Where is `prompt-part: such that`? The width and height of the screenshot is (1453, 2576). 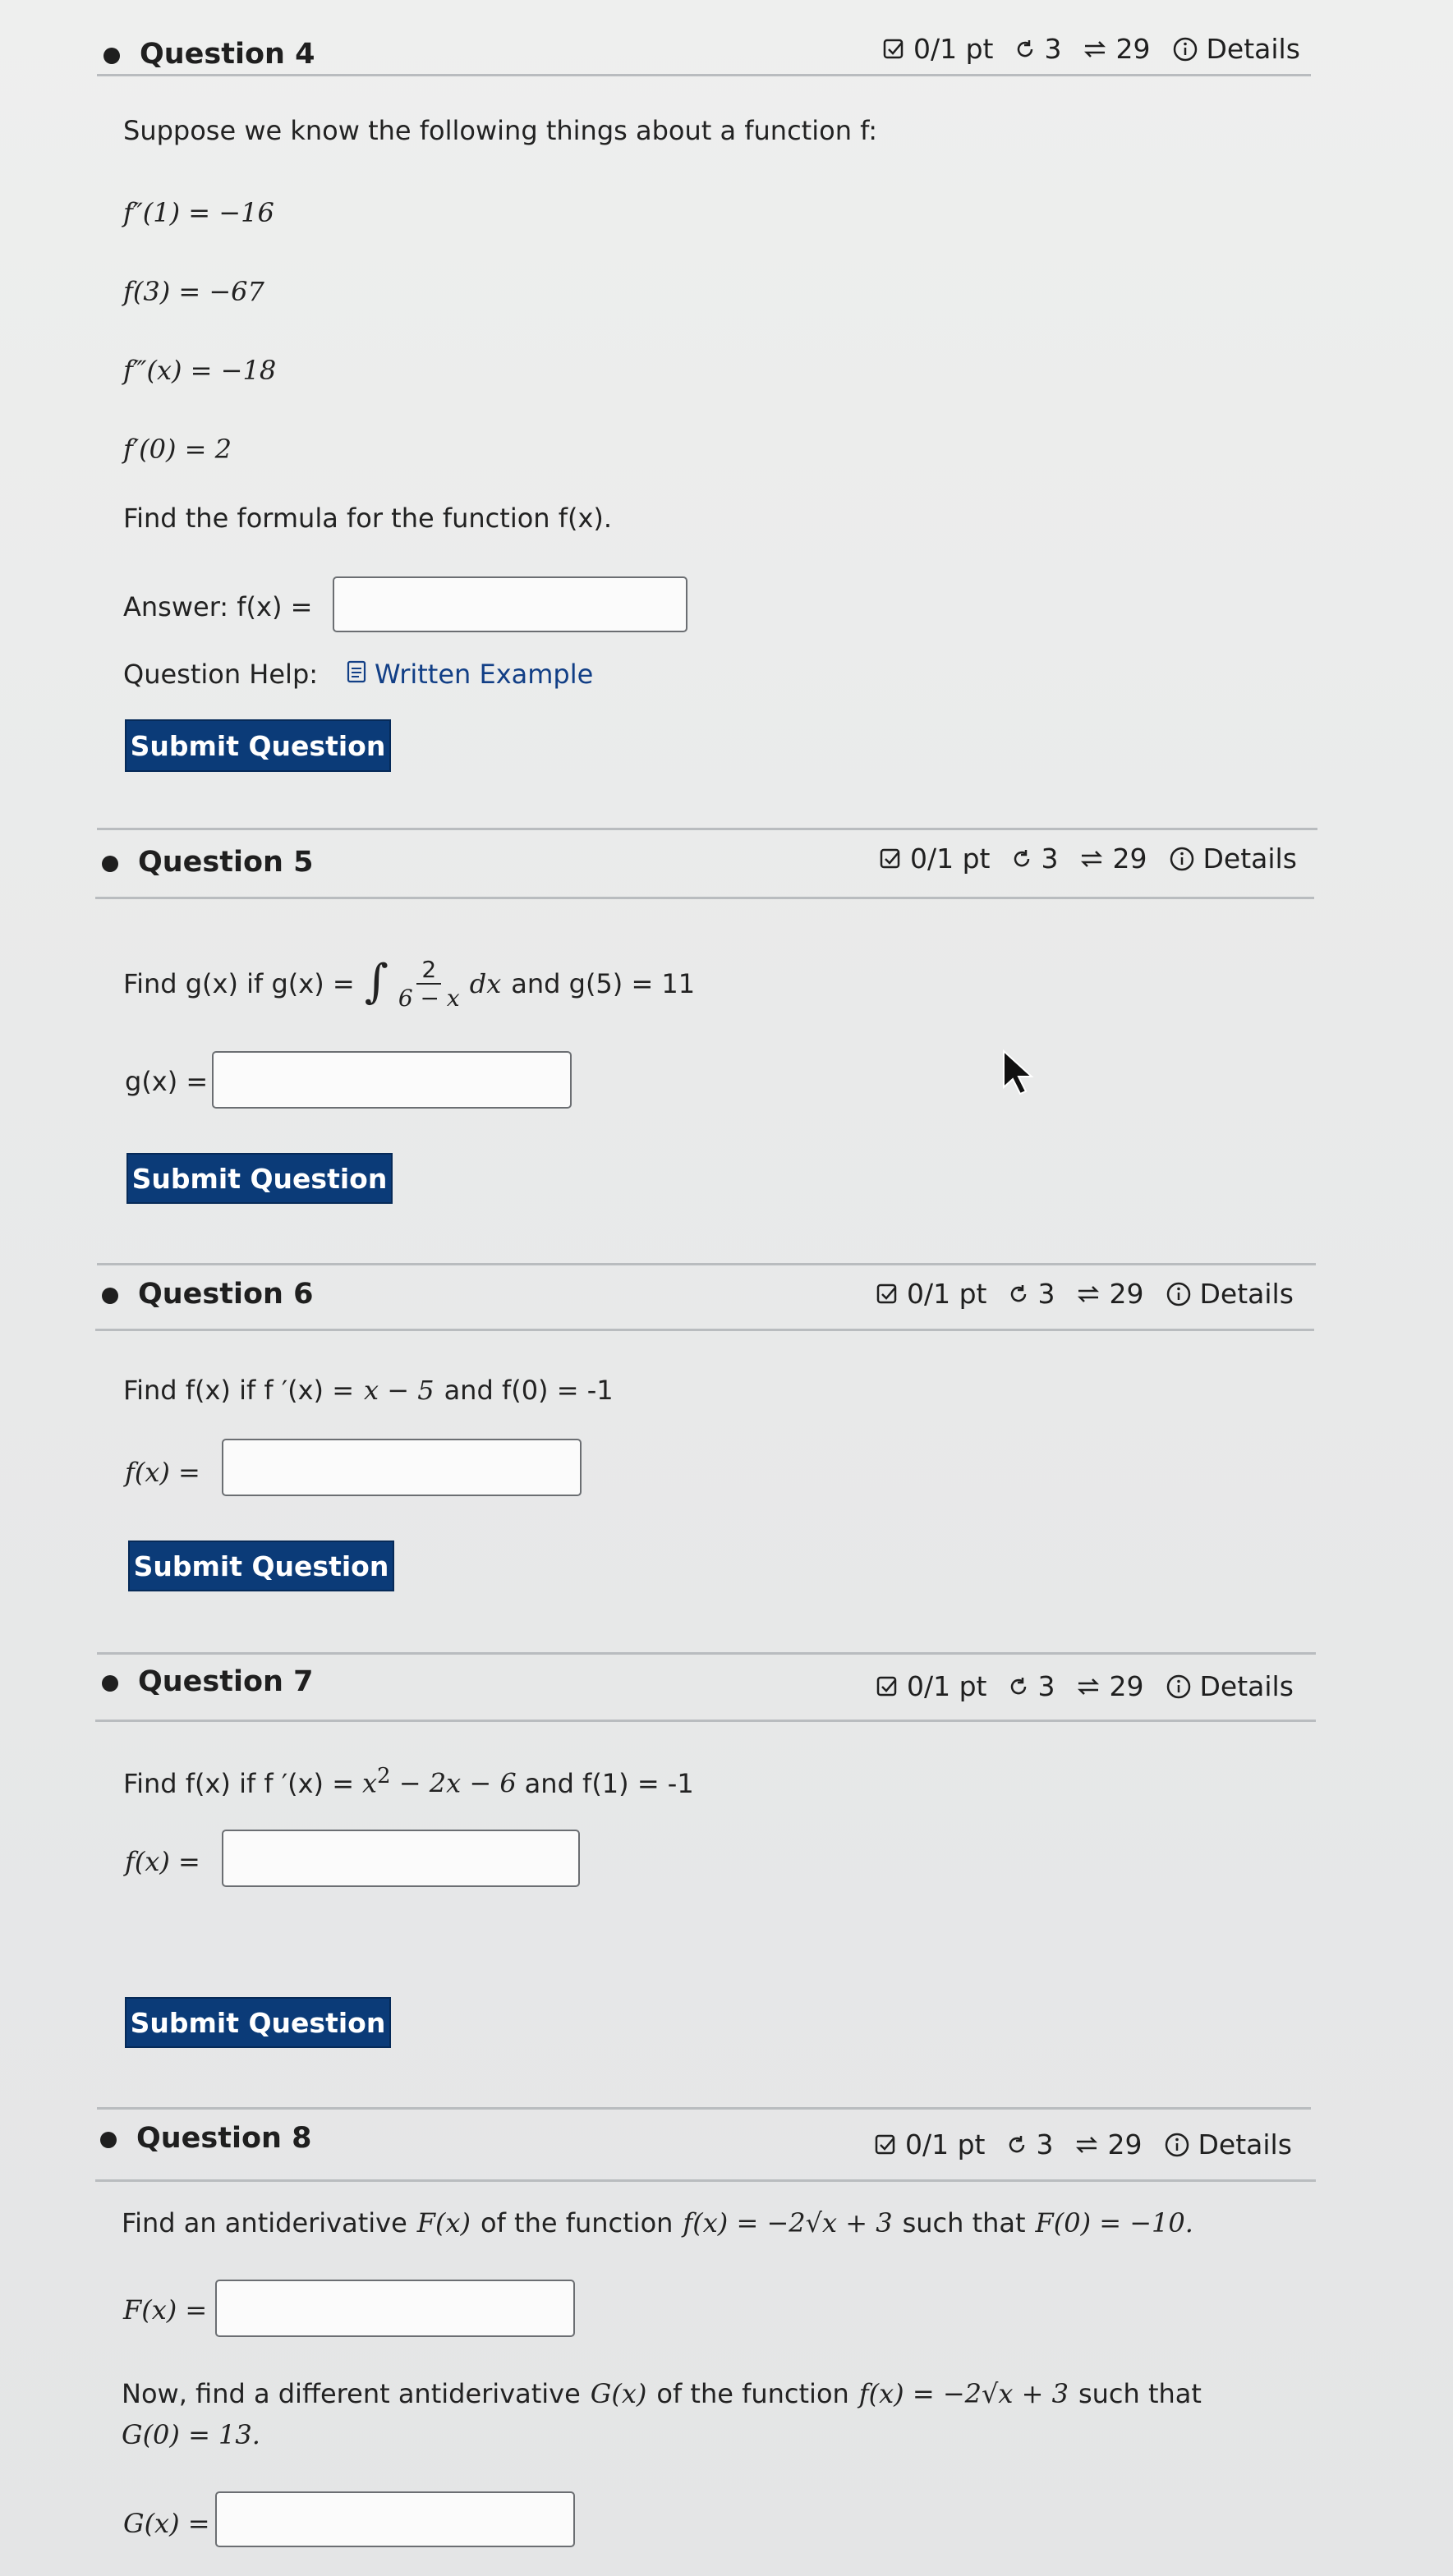 prompt-part: such that is located at coordinates (1140, 2393).